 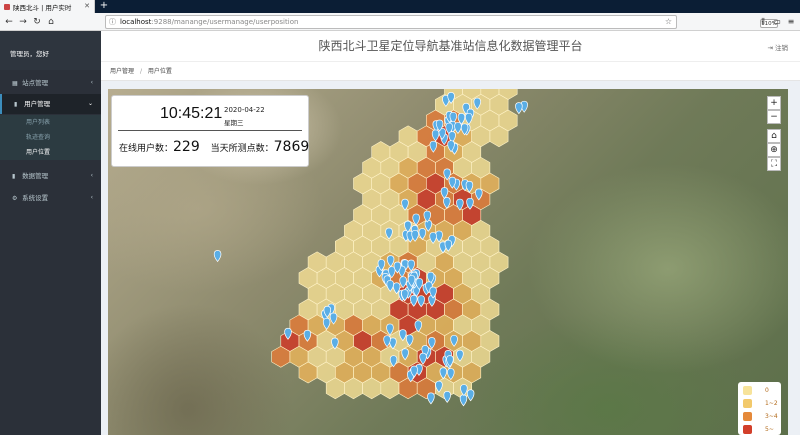 What do you see at coordinates (770, 48) in the screenshot?
I see `logout-icon: ⇥` at bounding box center [770, 48].